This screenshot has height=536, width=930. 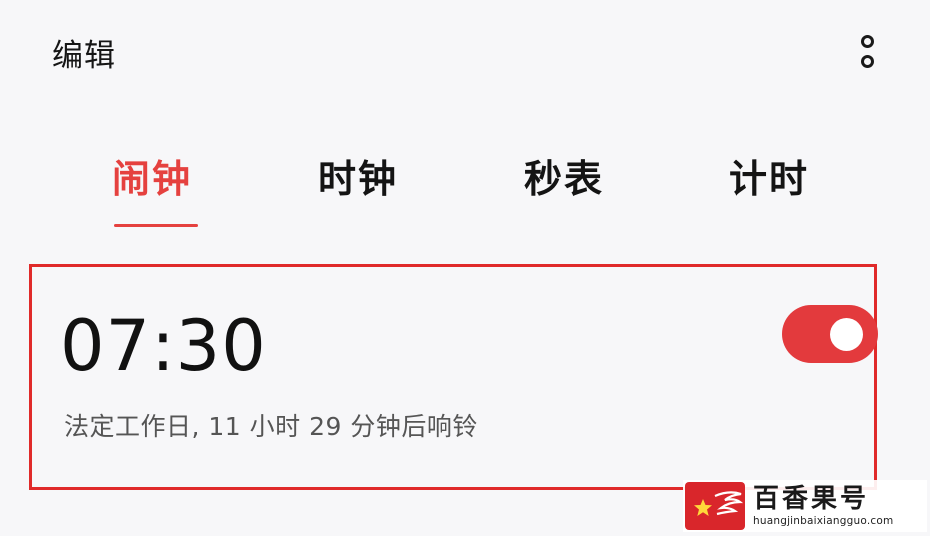 I want to click on alarm-toggle-switch, so click(x=830, y=334).